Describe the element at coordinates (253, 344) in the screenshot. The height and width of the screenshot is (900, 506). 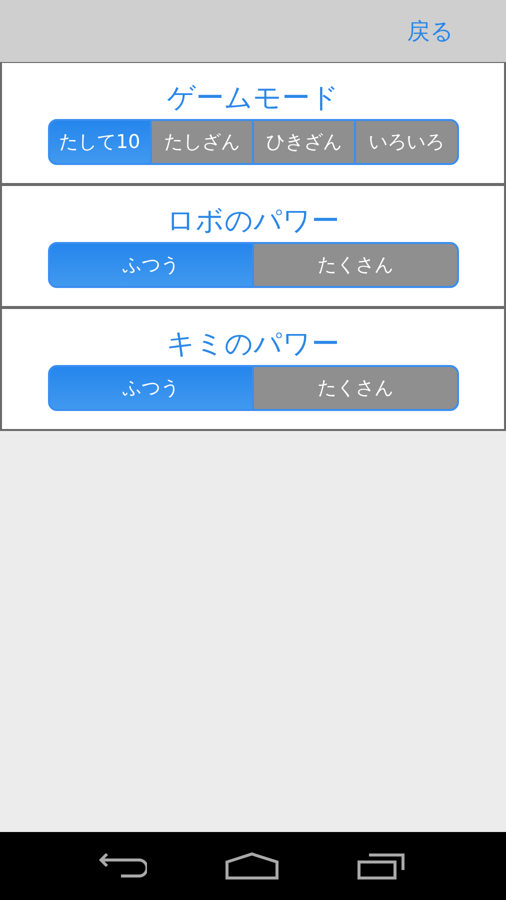
I see `section-title: キミのパワー` at that location.